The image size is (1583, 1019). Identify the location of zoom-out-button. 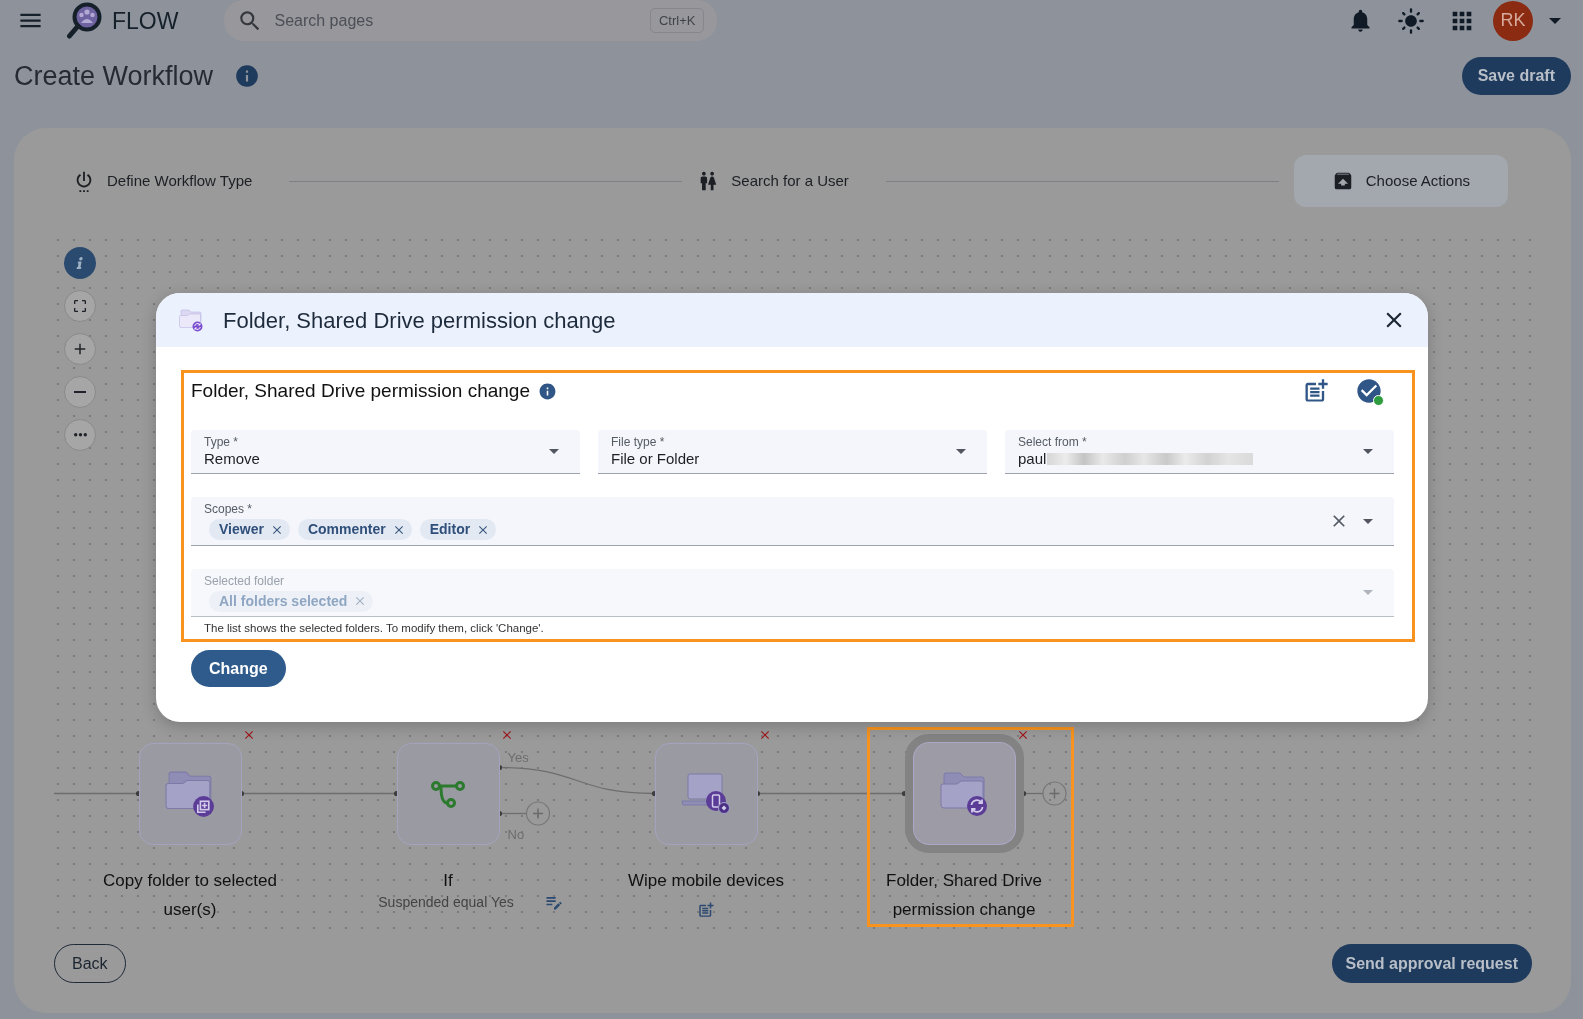
(80, 392).